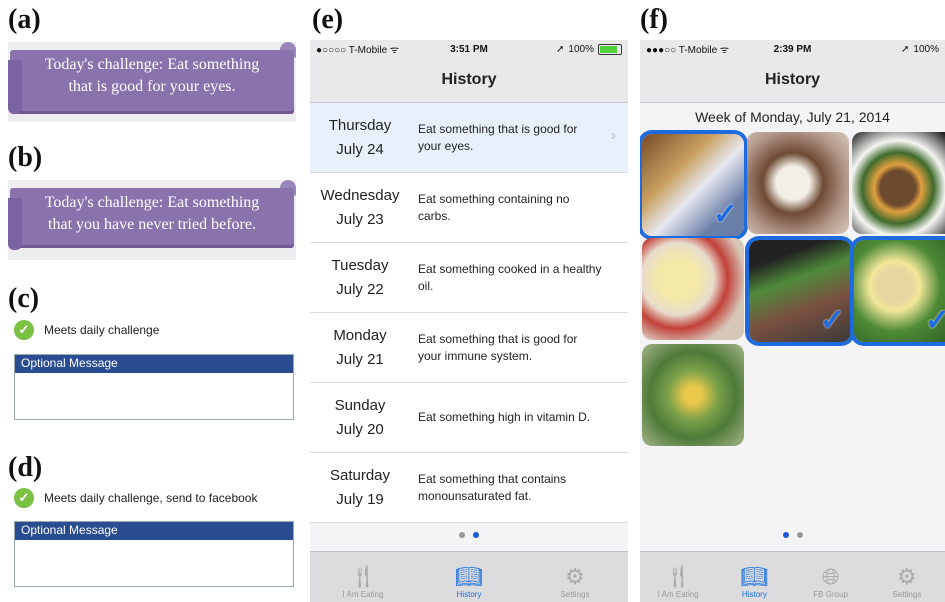 This screenshot has height=602, width=945. I want to click on optional-message-field-d: Optional Message, so click(154, 554).